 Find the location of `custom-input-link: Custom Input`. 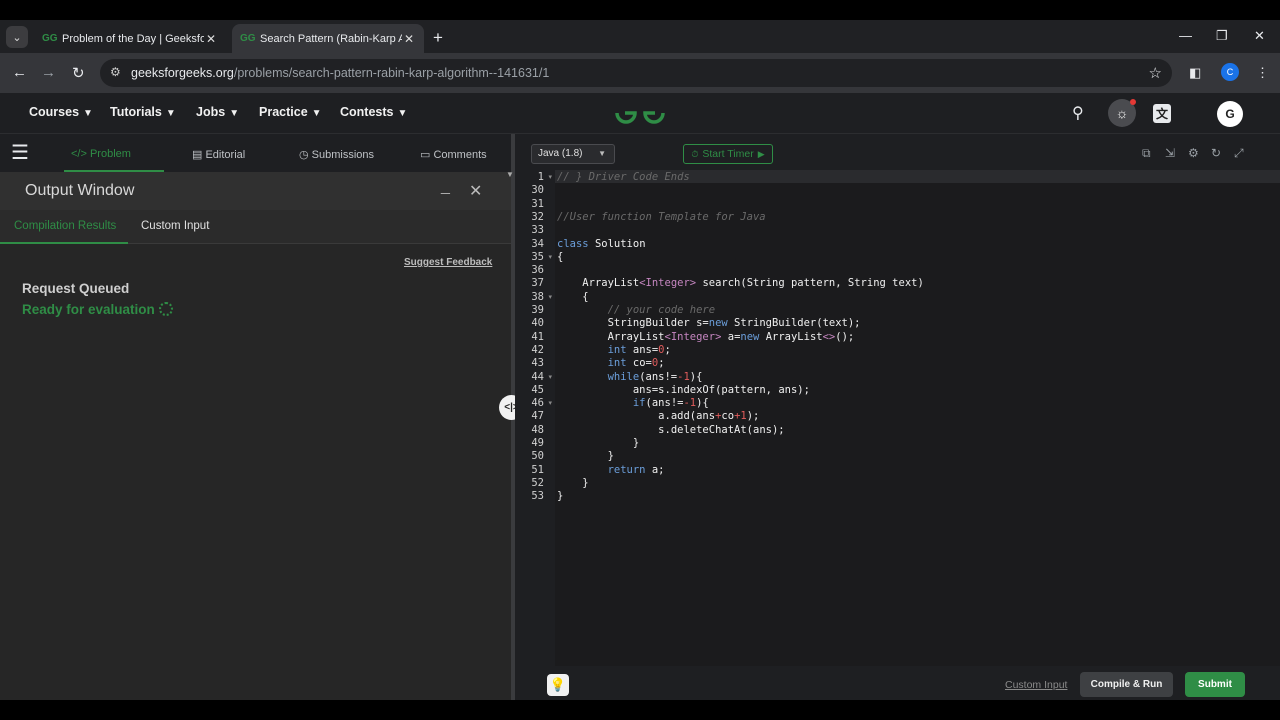

custom-input-link: Custom Input is located at coordinates (1036, 685).